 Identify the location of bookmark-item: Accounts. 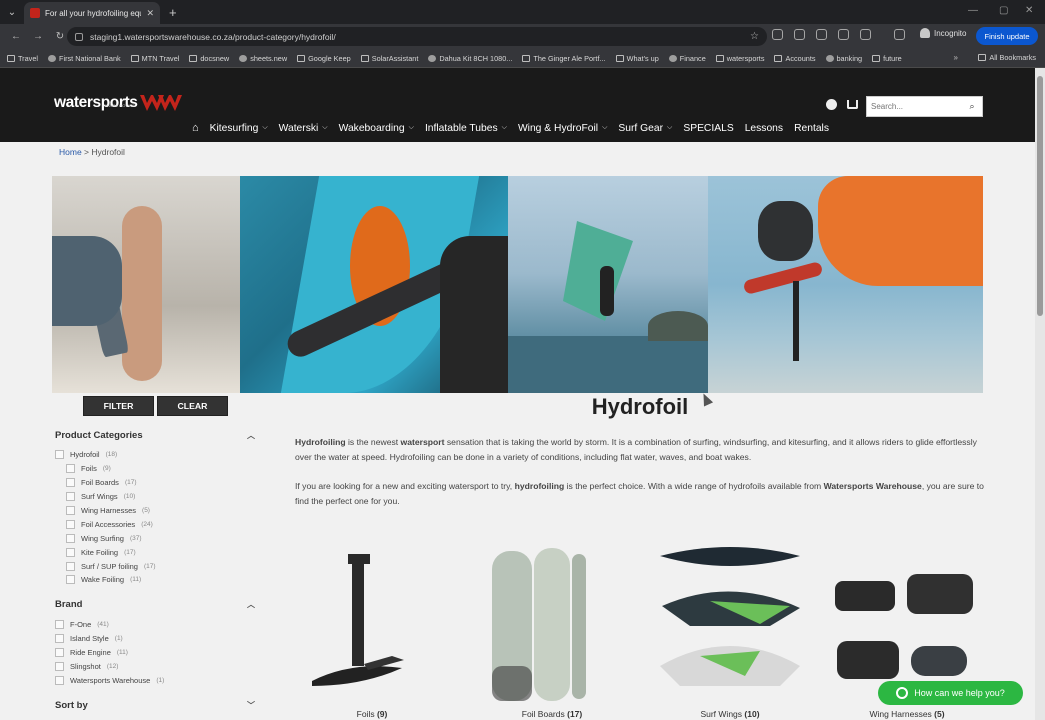
(795, 58).